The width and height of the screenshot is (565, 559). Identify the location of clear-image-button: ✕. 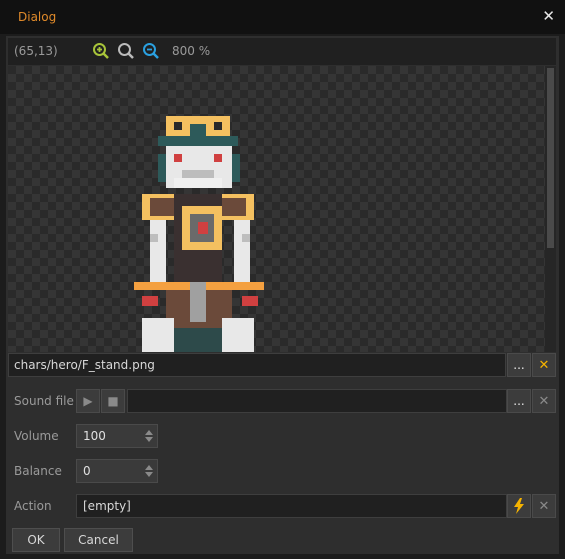
(544, 365).